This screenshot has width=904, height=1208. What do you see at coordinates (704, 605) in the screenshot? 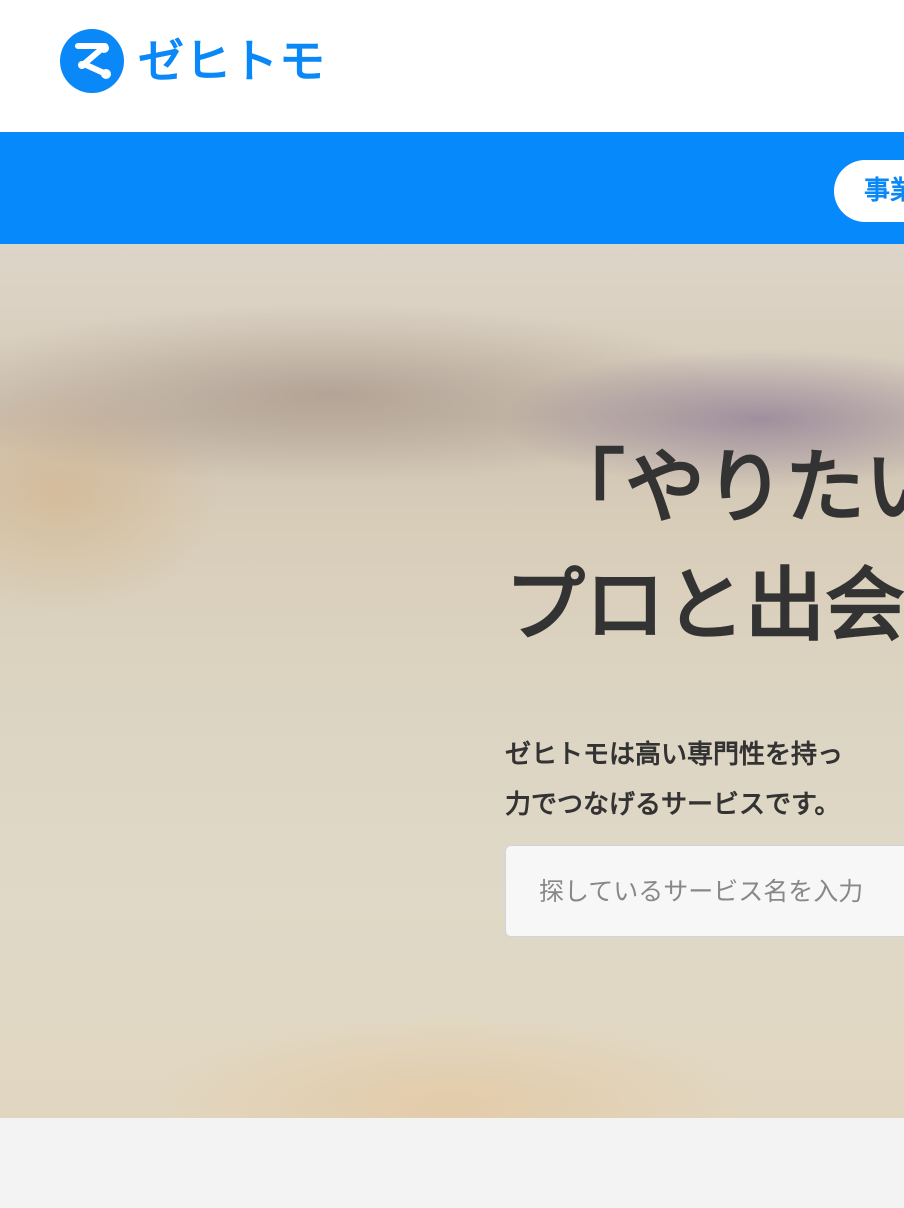
I see `hero-title-line-2: プロと出会` at bounding box center [704, 605].